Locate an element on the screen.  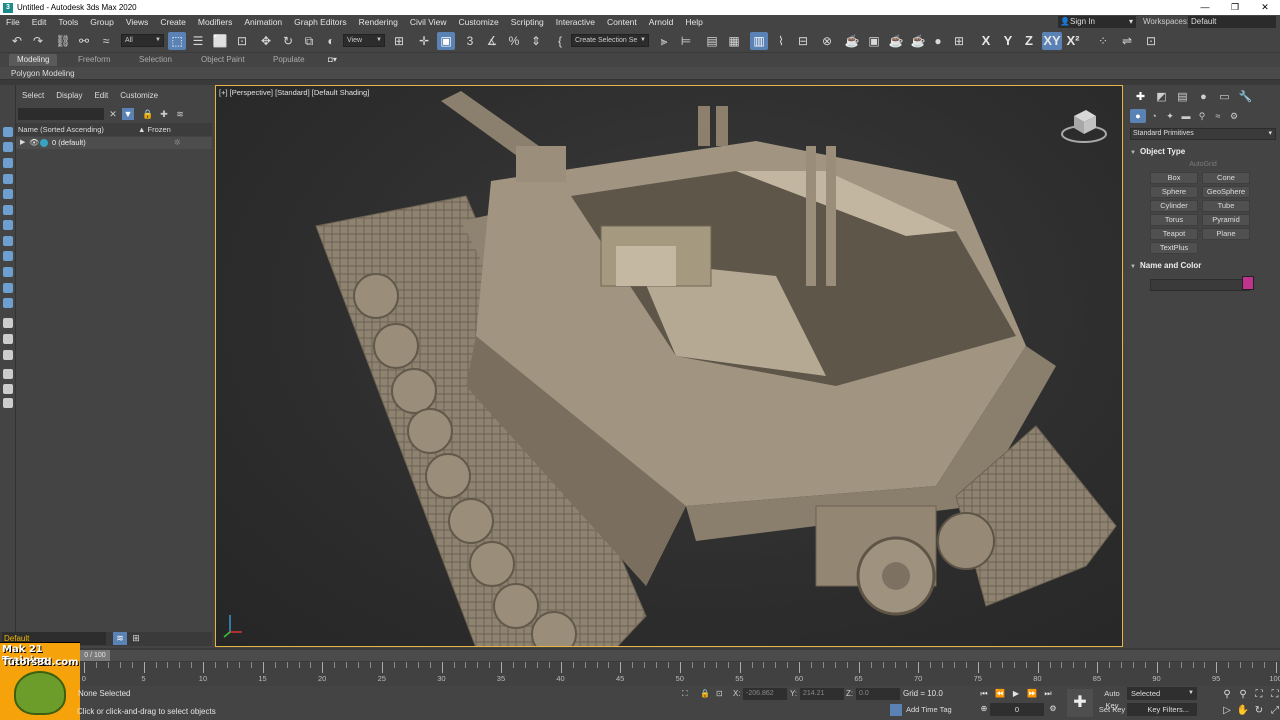
helpers-icon: ⚲ is located at coordinates (1202, 116).